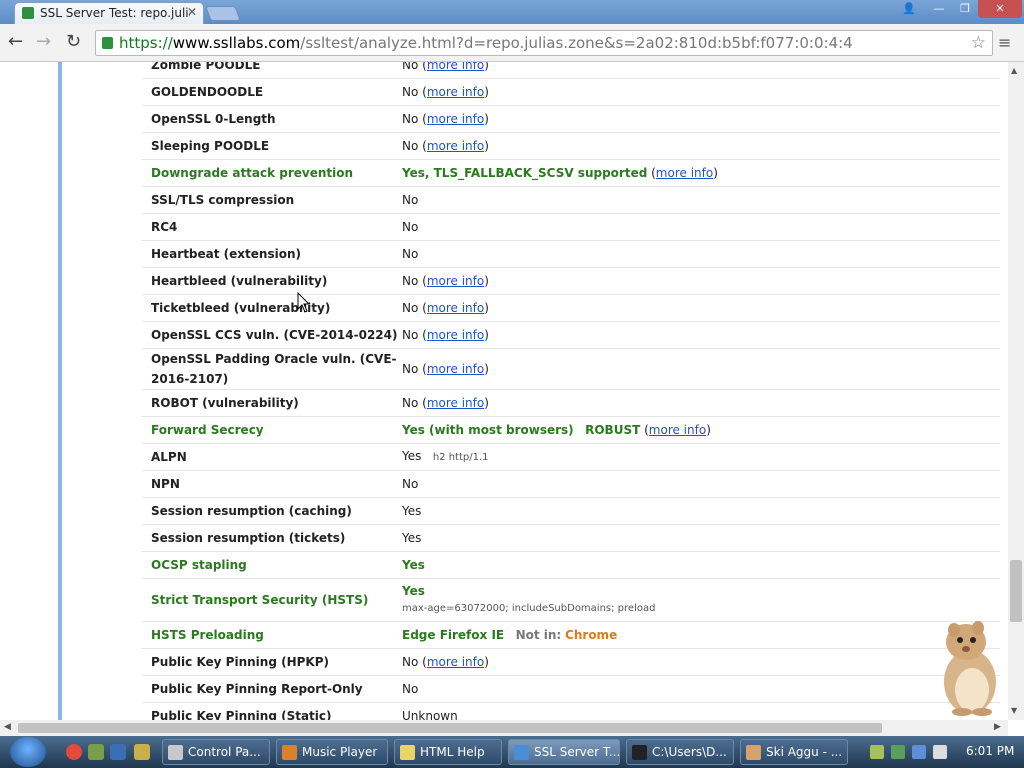  What do you see at coordinates (701, 712) in the screenshot?
I see `row-value: Unknown` at bounding box center [701, 712].